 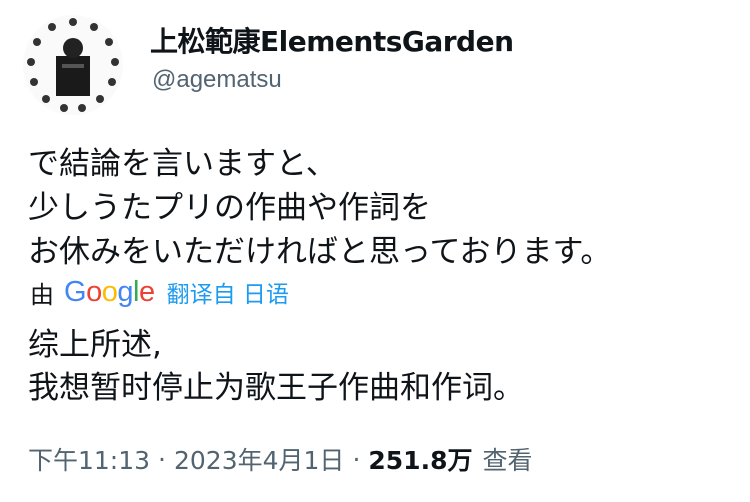 What do you see at coordinates (89, 459) in the screenshot?
I see `tweet-time: 下午11:13` at bounding box center [89, 459].